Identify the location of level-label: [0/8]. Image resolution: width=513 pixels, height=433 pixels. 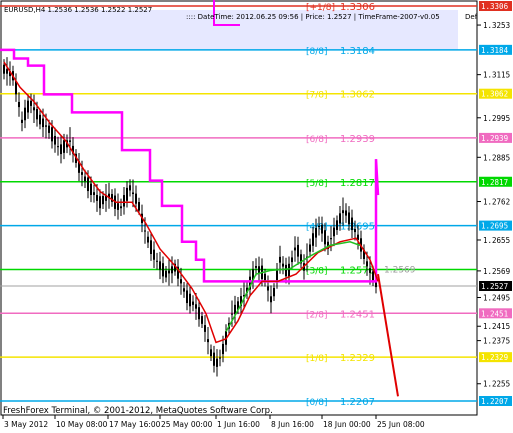
(317, 403).